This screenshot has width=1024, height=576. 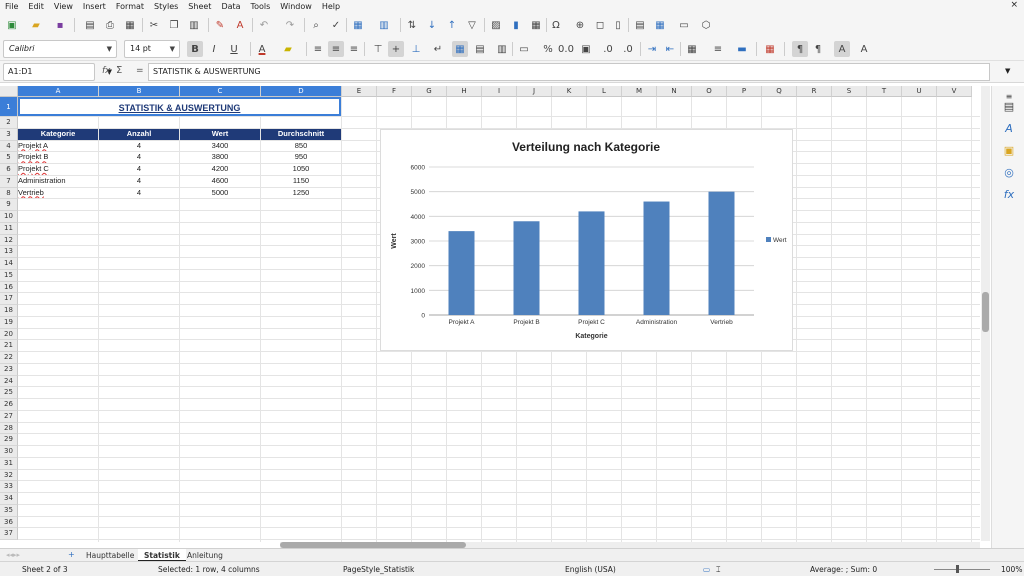 What do you see at coordinates (1014, 5) in the screenshot?
I see `close-document-icon: ×` at bounding box center [1014, 5].